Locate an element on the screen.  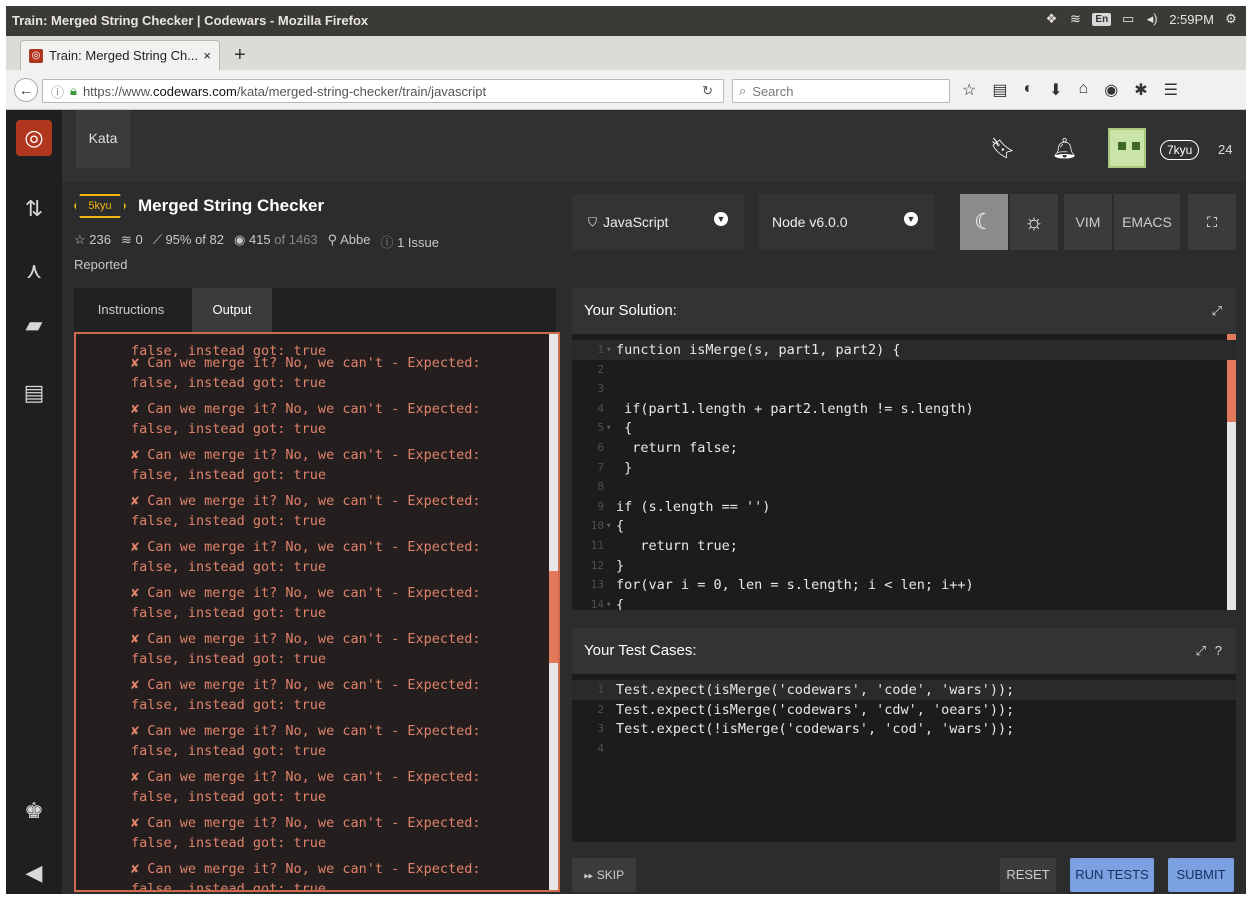
code-line: 14 ▾ { is located at coordinates (904, 602).